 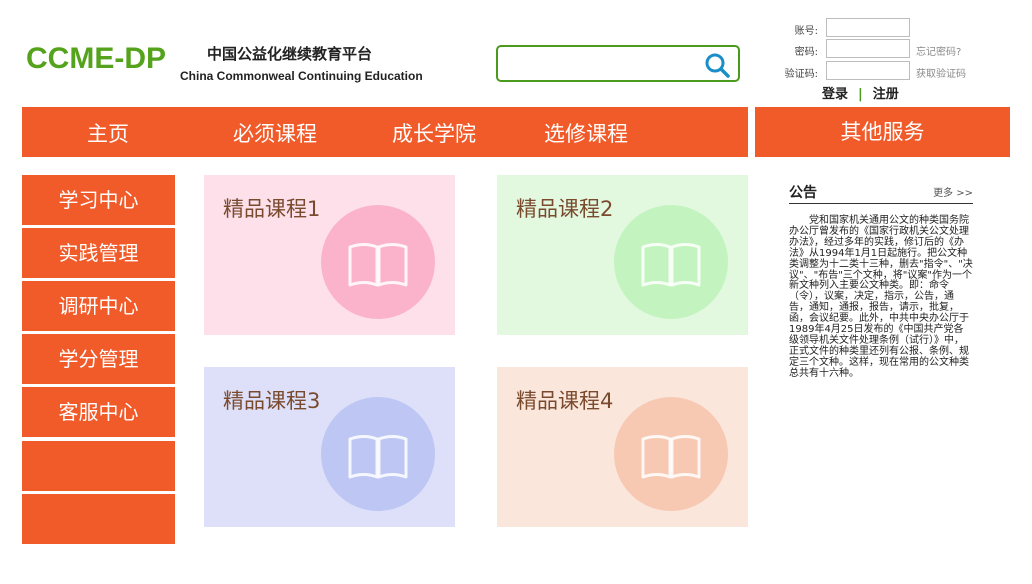 What do you see at coordinates (98, 200) in the screenshot?
I see `sidebar-item-learning-center: 学习中心` at bounding box center [98, 200].